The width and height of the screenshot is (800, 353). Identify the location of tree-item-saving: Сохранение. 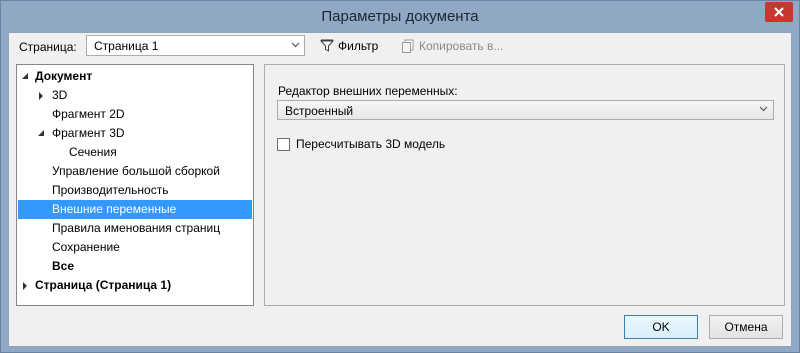
(135, 247).